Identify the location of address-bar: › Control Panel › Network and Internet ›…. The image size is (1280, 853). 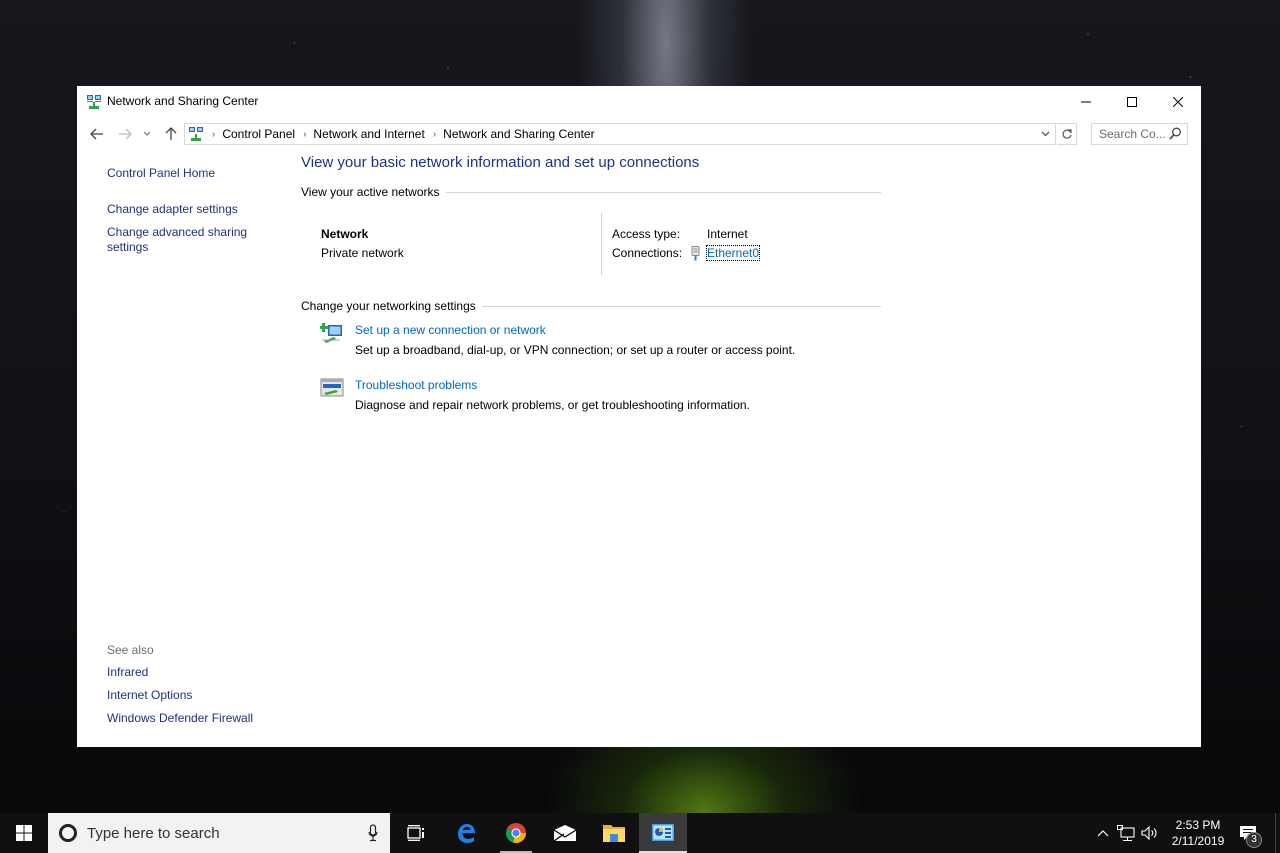
(620, 134).